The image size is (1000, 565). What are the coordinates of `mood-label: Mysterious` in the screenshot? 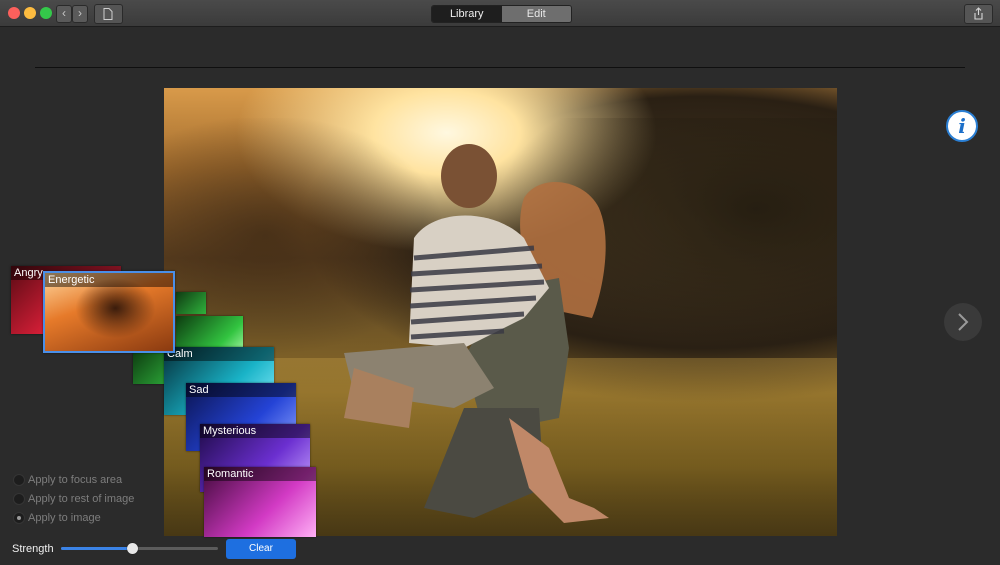 It's located at (255, 431).